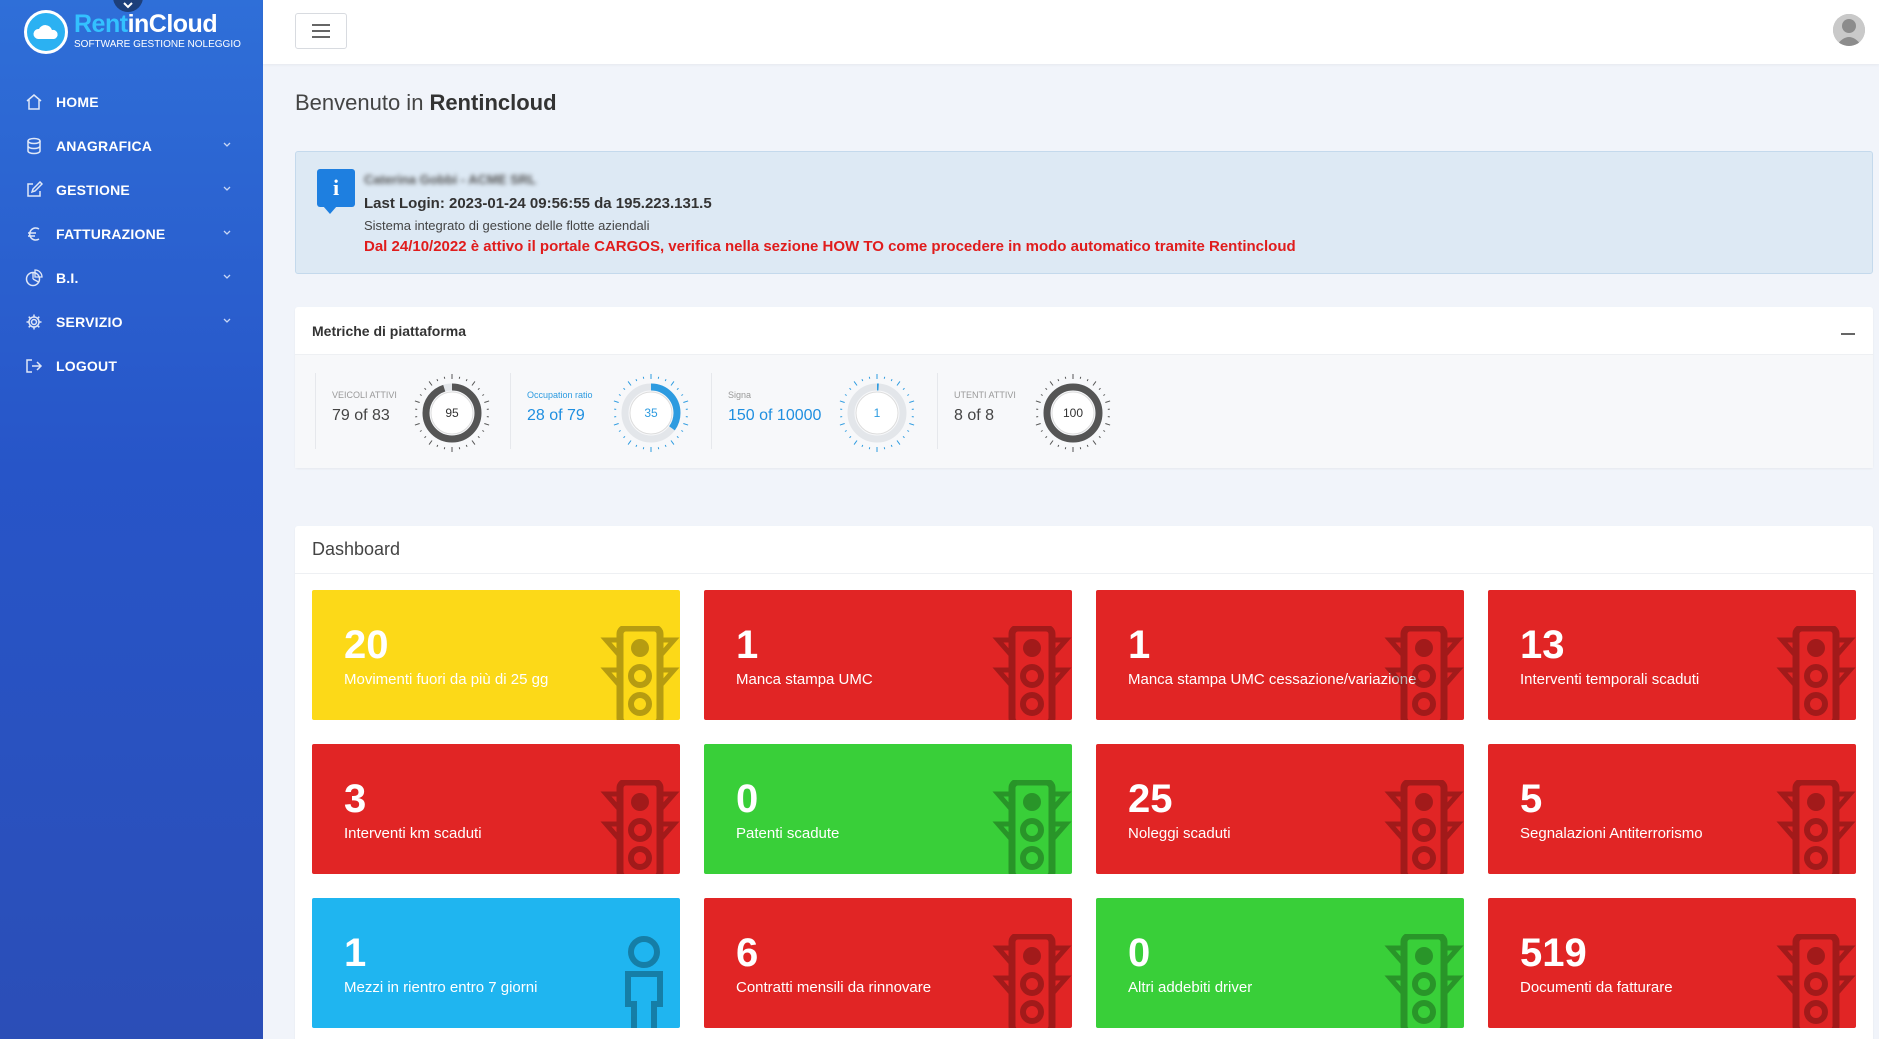  What do you see at coordinates (34, 322) in the screenshot?
I see `gear-icon` at bounding box center [34, 322].